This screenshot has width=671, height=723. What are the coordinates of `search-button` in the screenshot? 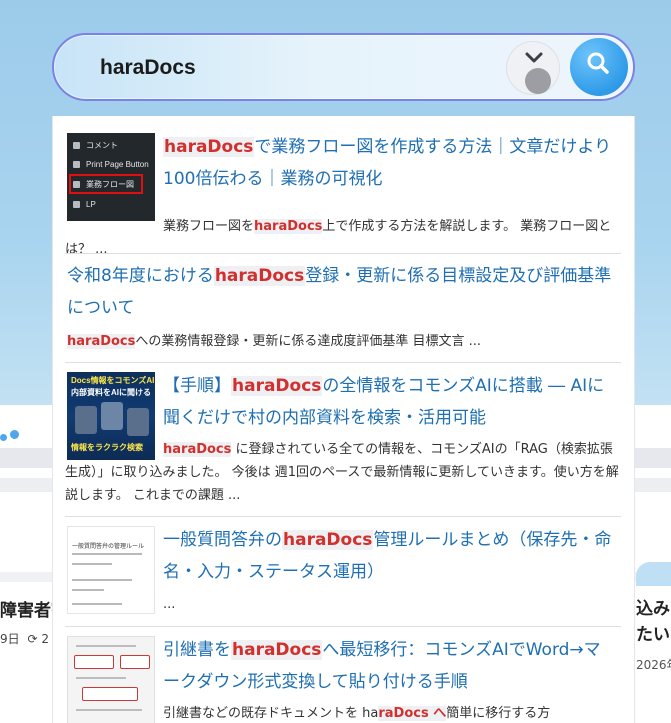 It's located at (599, 67).